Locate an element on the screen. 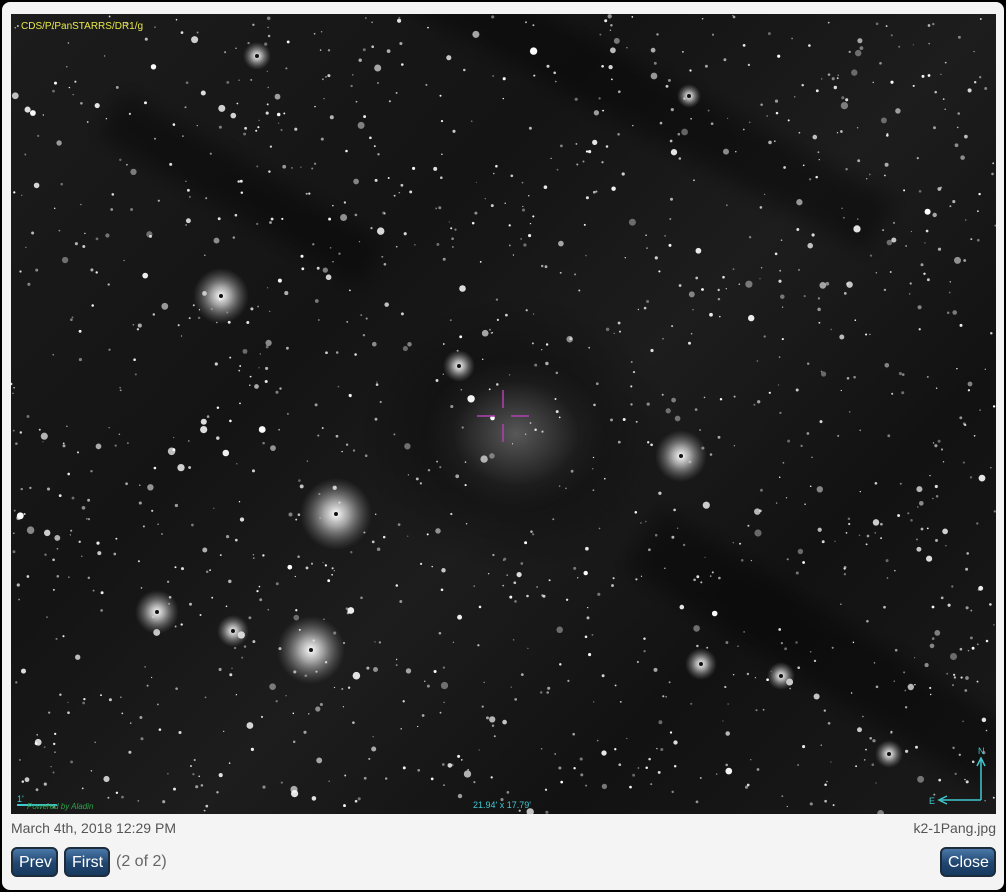 This screenshot has width=1006, height=892. prev-button: Prev is located at coordinates (34, 862).